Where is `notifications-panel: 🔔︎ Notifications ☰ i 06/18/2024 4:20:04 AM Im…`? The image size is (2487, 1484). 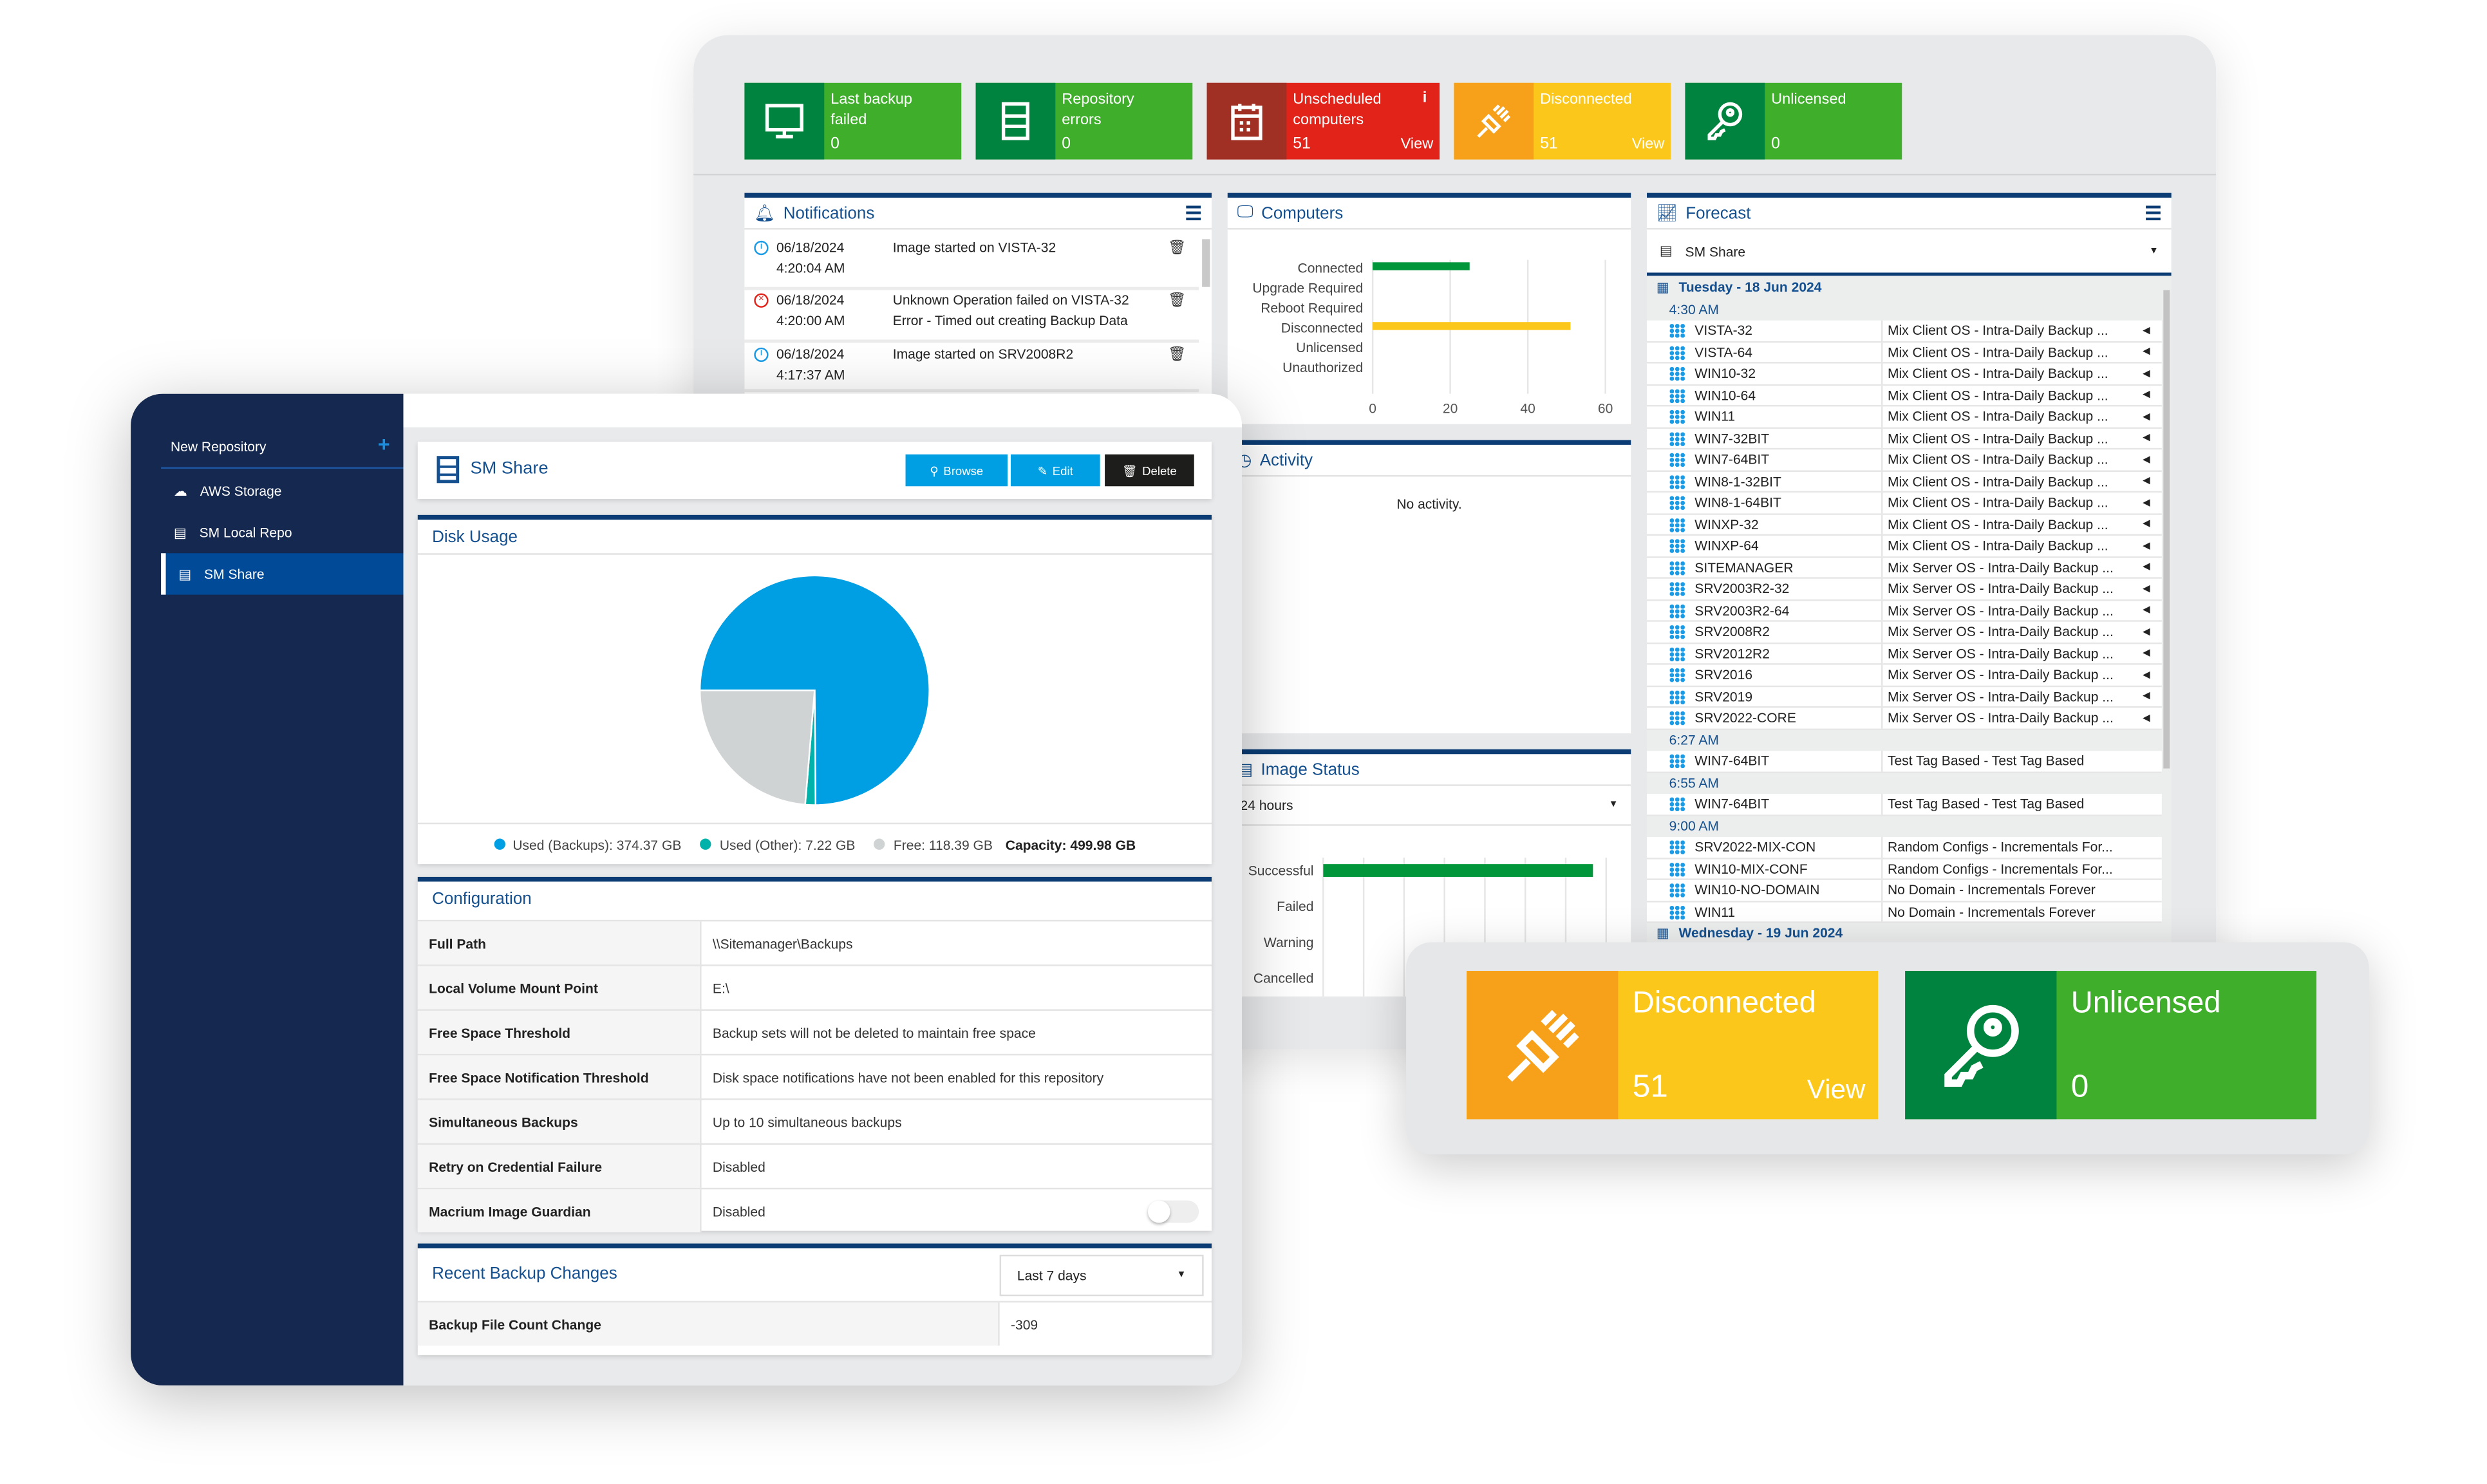
notifications-panel: 🔔︎ Notifications ☰ i 06/18/2024 4:20:04 AM Im… is located at coordinates (978, 293).